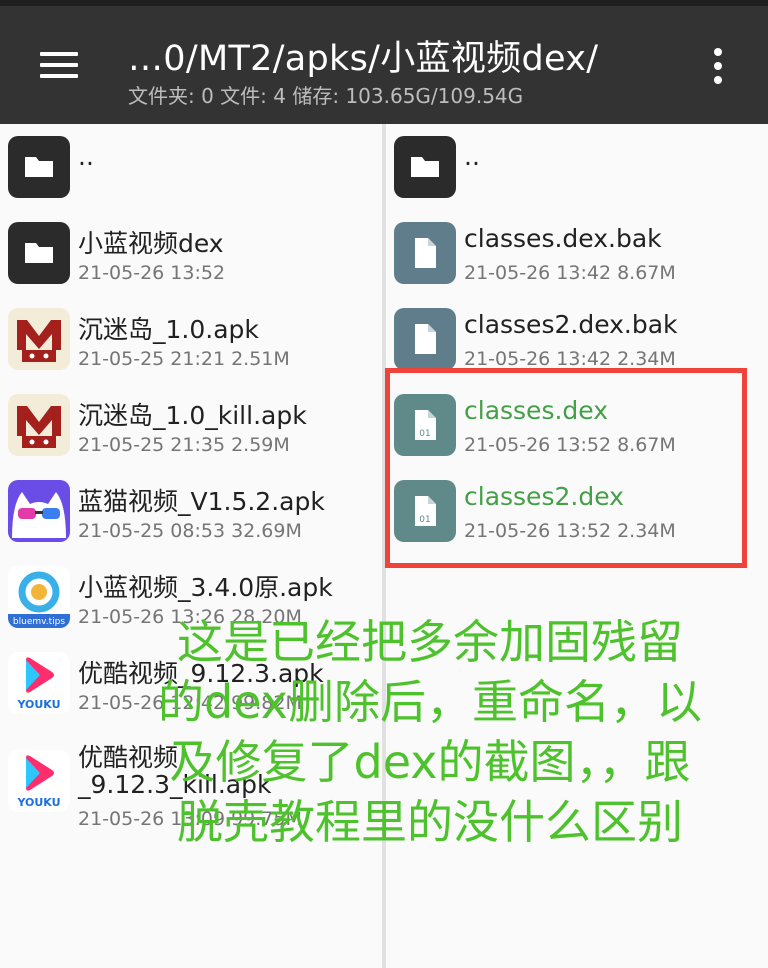 This screenshot has height=968, width=768. What do you see at coordinates (201, 501) in the screenshot?
I see `file-name: 蓝猫视频_V1.5.2.apk` at bounding box center [201, 501].